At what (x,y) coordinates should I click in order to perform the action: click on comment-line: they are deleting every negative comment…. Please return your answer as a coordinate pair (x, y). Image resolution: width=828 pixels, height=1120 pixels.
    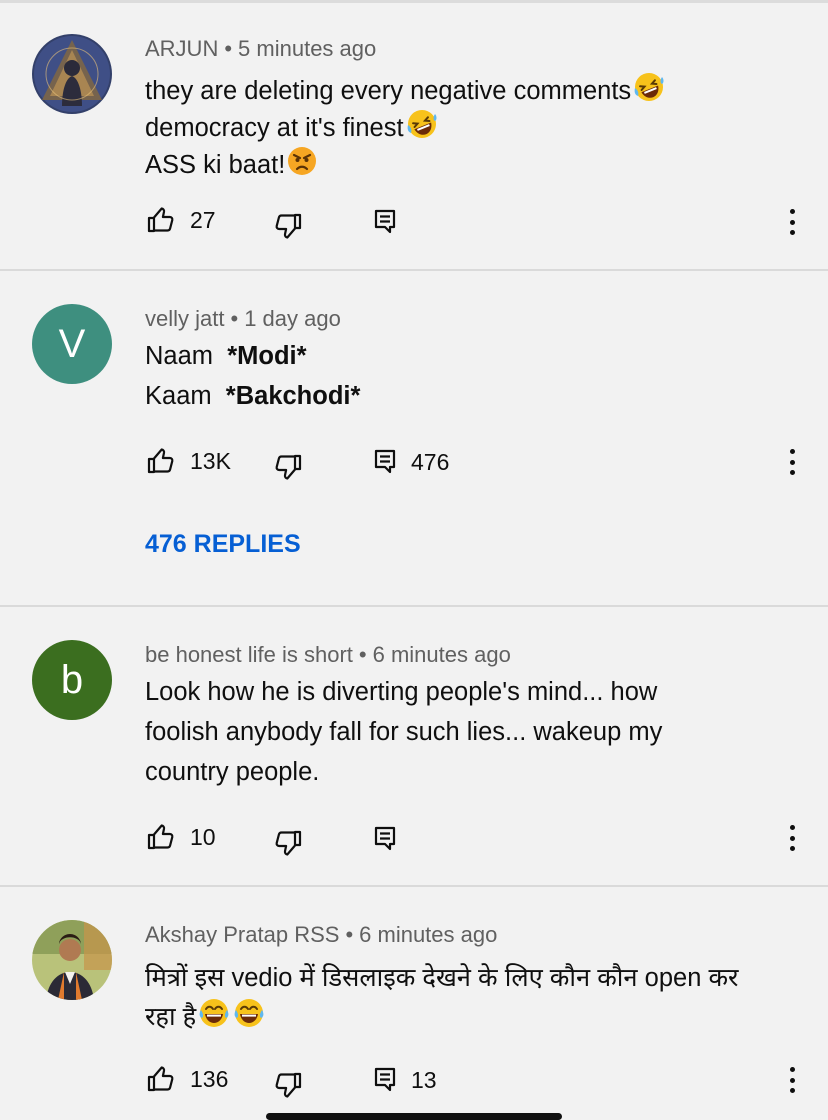
    Looking at the image, I should click on (388, 91).